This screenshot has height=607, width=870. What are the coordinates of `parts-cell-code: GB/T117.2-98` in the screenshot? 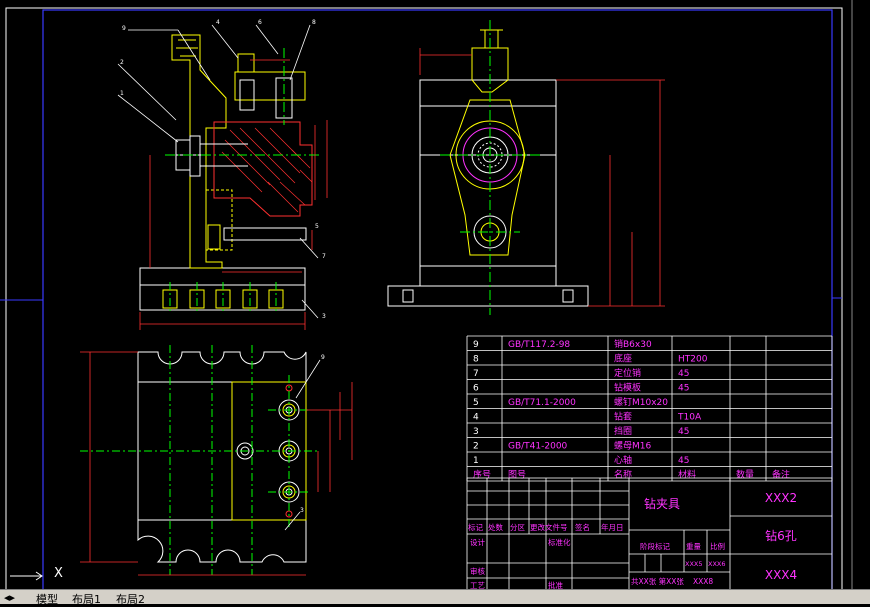 It's located at (539, 345).